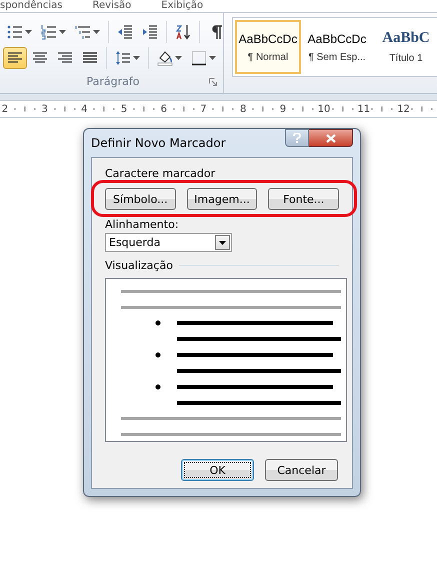  I want to click on borders-icon, so click(199, 58).